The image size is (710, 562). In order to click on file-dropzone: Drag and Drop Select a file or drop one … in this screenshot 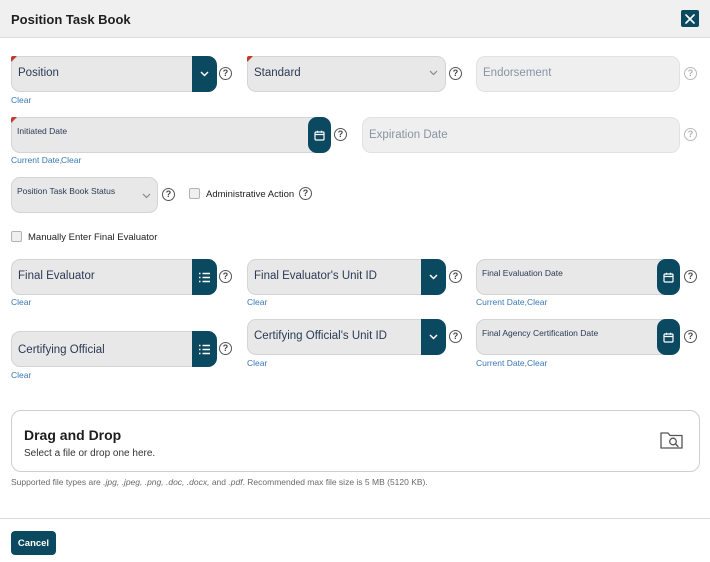, I will do `click(355, 441)`.